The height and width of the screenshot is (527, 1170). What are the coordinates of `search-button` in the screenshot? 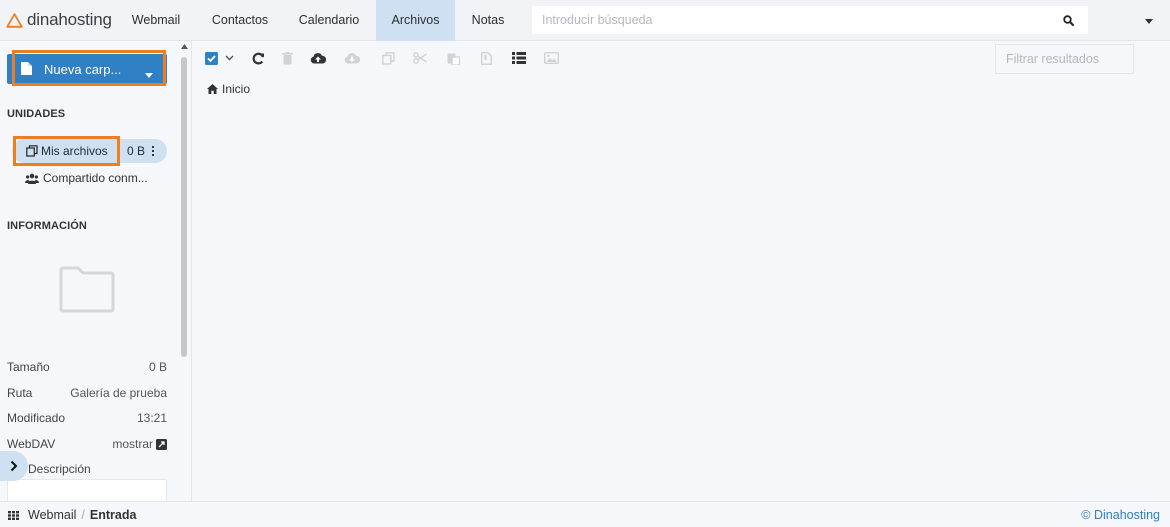 It's located at (1068, 20).